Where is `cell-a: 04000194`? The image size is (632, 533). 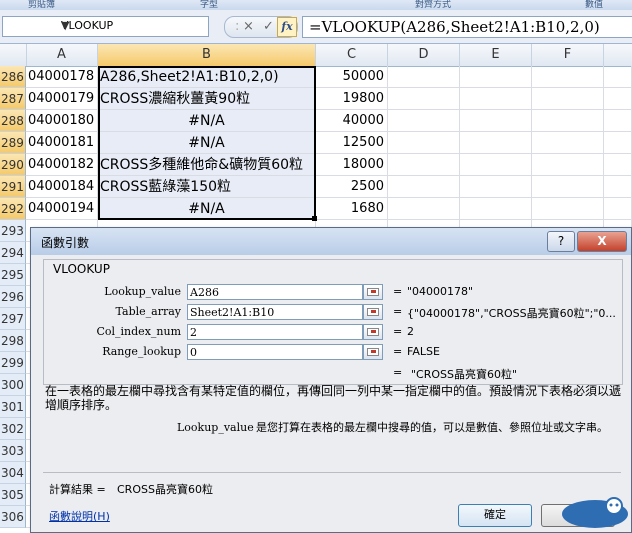 cell-a: 04000194 is located at coordinates (62, 209).